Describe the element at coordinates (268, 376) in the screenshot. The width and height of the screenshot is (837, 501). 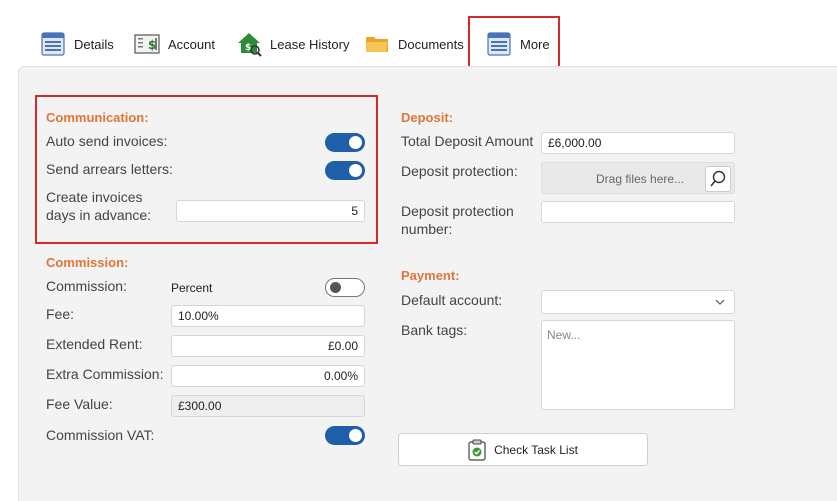
I see `extra-commission-field: 0.00%` at that location.